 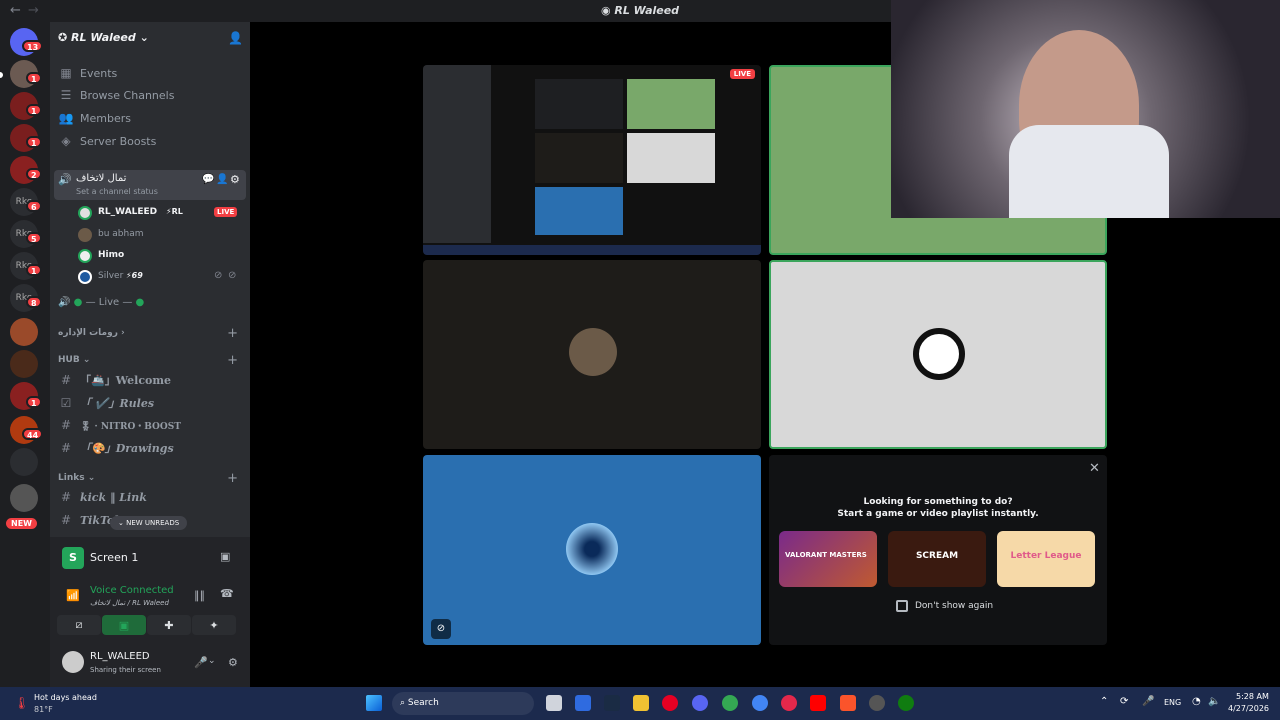 What do you see at coordinates (954, 606) in the screenshot?
I see `dont-show-label: Don't show again` at bounding box center [954, 606].